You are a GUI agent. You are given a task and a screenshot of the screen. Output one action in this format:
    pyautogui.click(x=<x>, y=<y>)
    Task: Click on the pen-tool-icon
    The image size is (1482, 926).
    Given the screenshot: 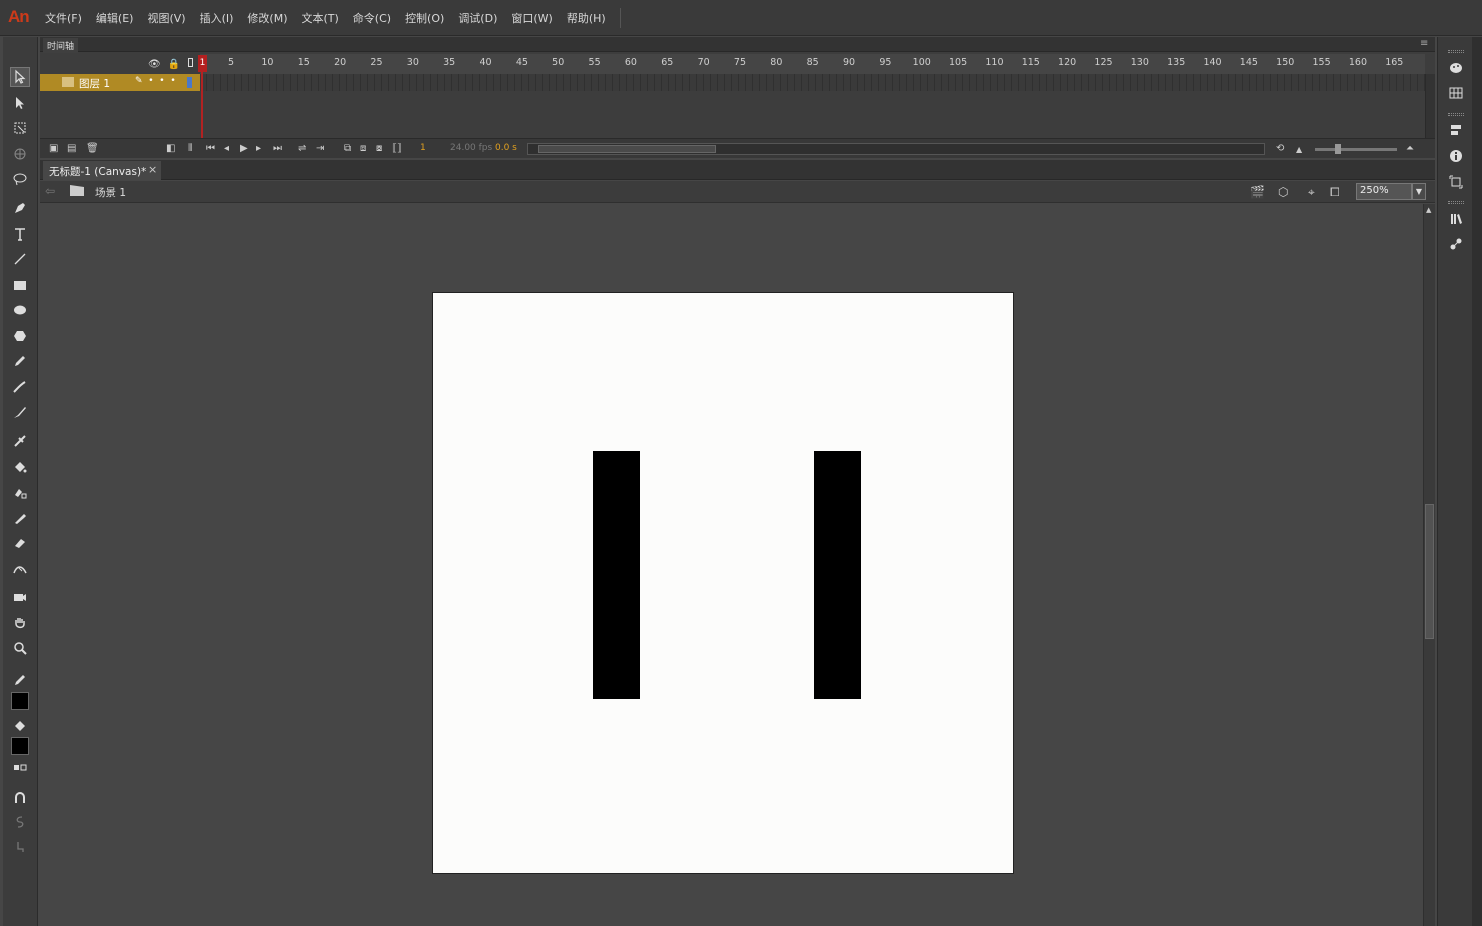 What is the action you would take?
    pyautogui.click(x=20, y=208)
    